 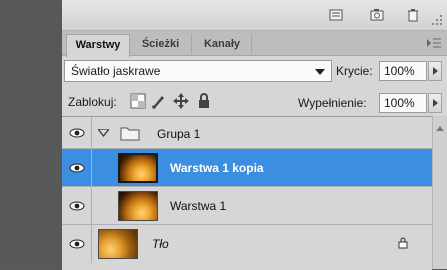 I want to click on camera-icon, so click(x=377, y=15).